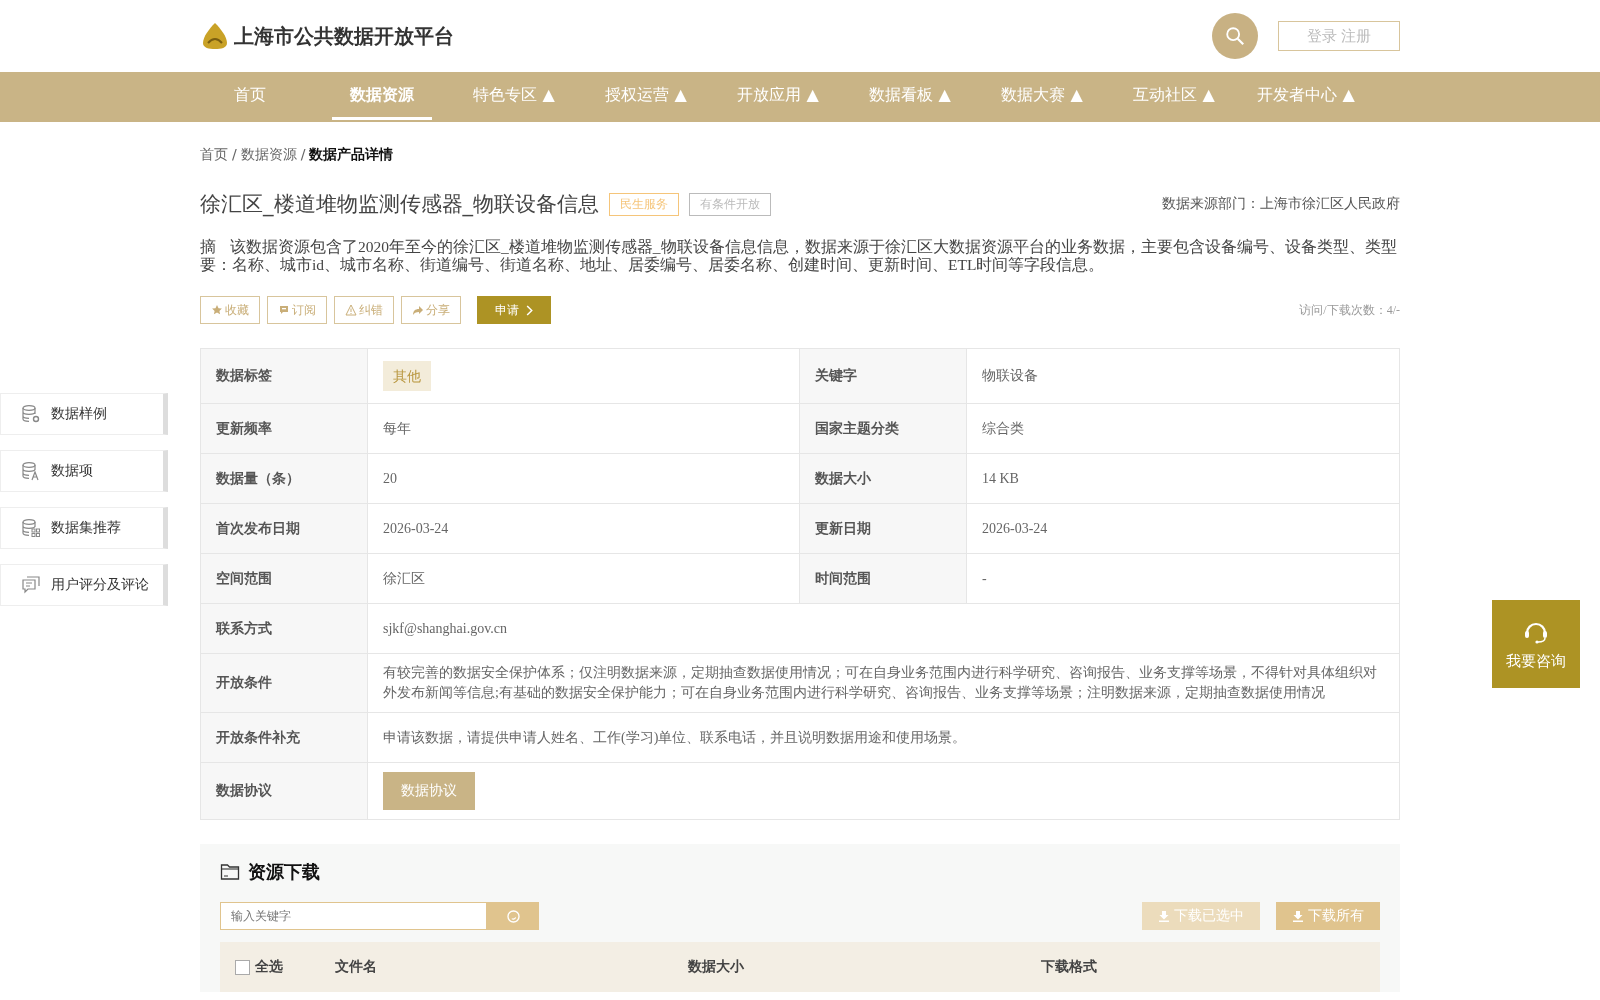 Image resolution: width=1600 pixels, height=1000 pixels. What do you see at coordinates (883, 376) in the screenshot?
I see `field-label: 关键字` at bounding box center [883, 376].